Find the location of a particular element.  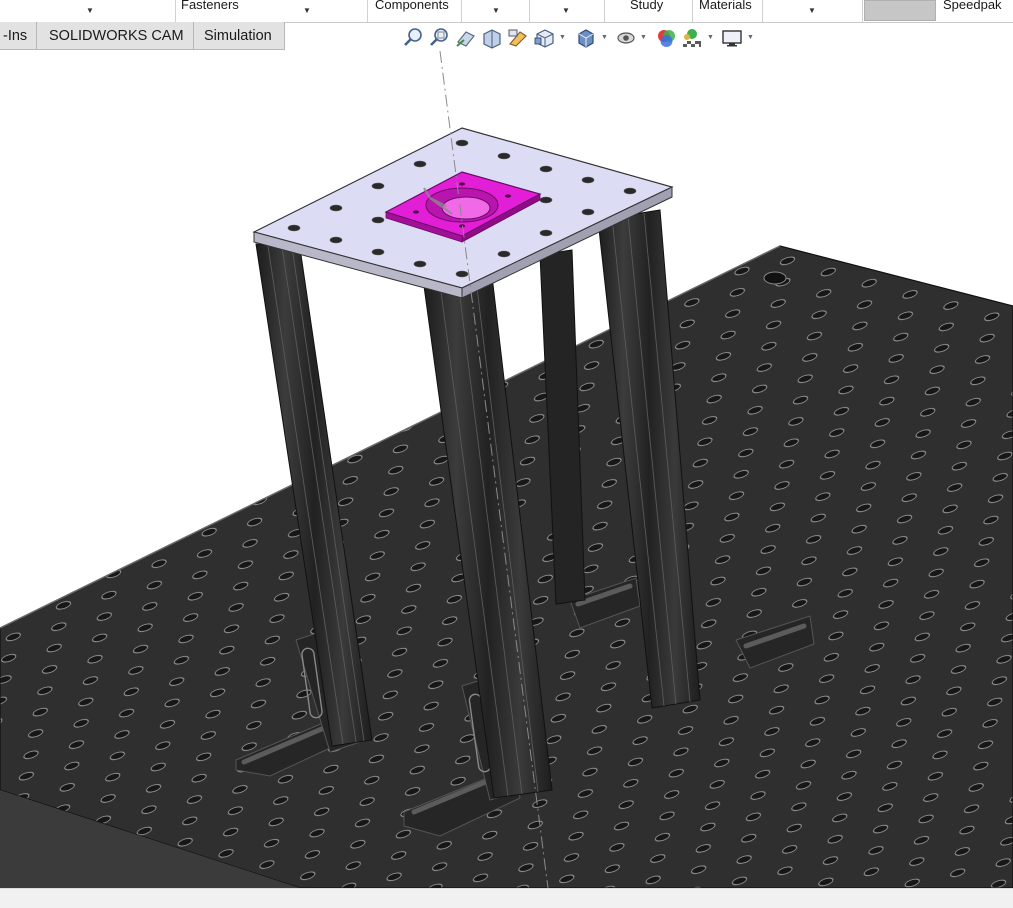

tab-solidworks-cam: SOLIDWORKS CAM is located at coordinates (115, 36).